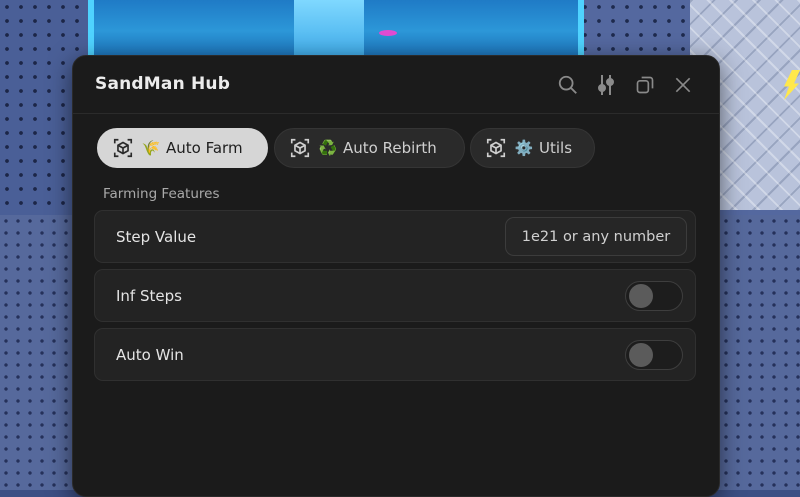 This screenshot has width=800, height=497. I want to click on recycle-icon: ♻️, so click(328, 148).